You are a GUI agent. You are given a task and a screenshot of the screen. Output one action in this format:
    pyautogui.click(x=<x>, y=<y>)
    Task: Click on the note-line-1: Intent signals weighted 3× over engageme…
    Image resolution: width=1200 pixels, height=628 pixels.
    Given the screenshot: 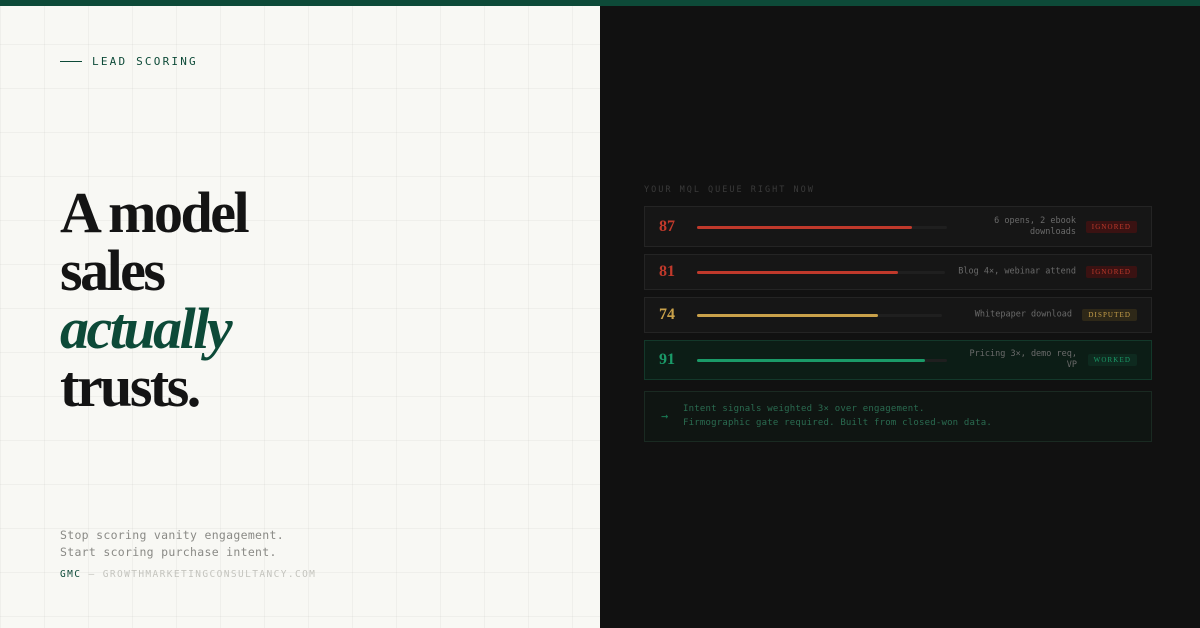 What is the action you would take?
    pyautogui.click(x=804, y=409)
    